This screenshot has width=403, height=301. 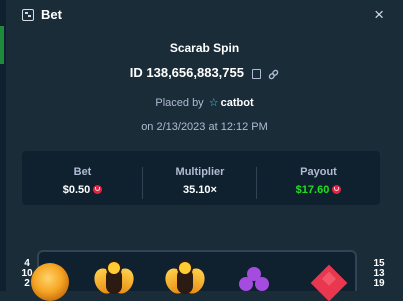 I want to click on placed-by-row: Placed by ☆ catbot, so click(x=204, y=102).